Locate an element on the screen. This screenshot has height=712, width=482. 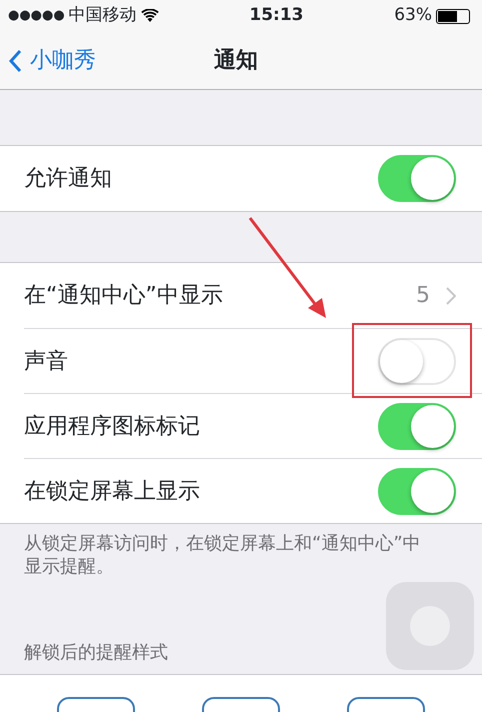
back-chevron-icon is located at coordinates (15, 60).